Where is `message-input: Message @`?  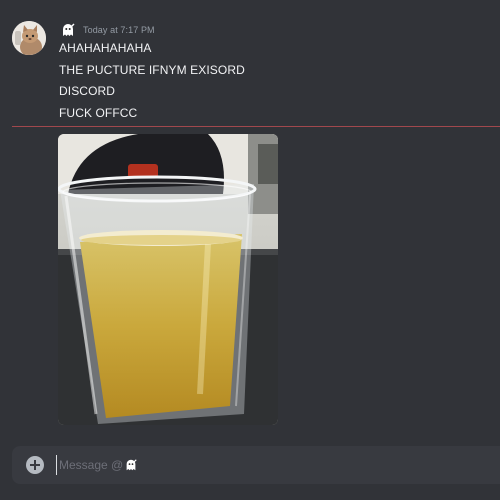 message-input: Message @ is located at coordinates (257, 465).